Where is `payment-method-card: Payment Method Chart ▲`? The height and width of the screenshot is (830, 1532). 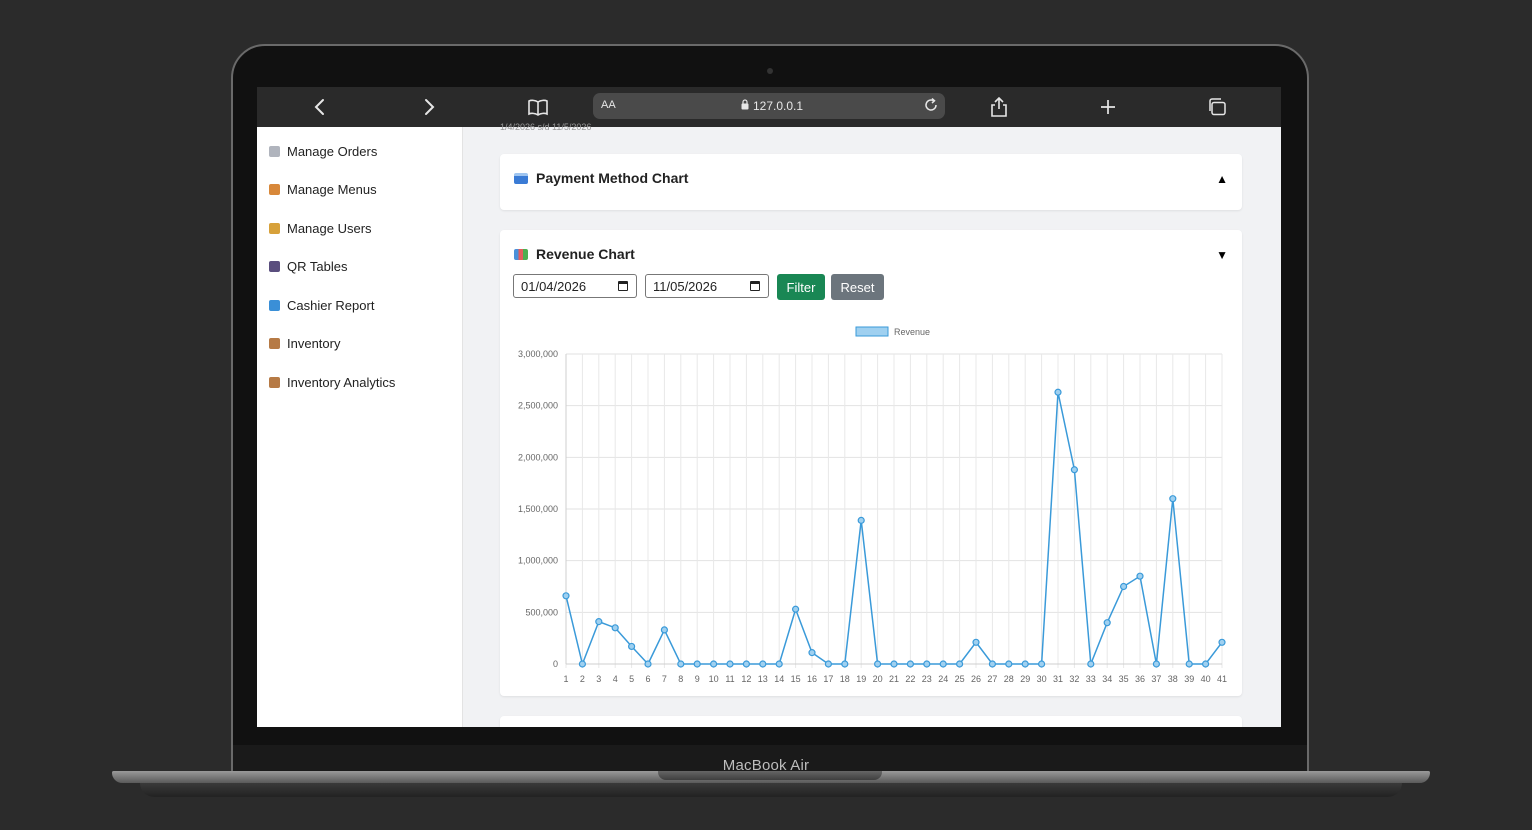 payment-method-card: Payment Method Chart ▲ is located at coordinates (871, 182).